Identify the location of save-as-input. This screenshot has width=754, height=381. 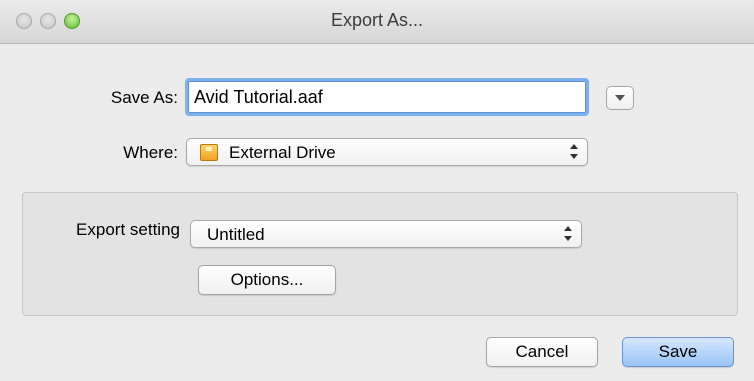
(387, 97).